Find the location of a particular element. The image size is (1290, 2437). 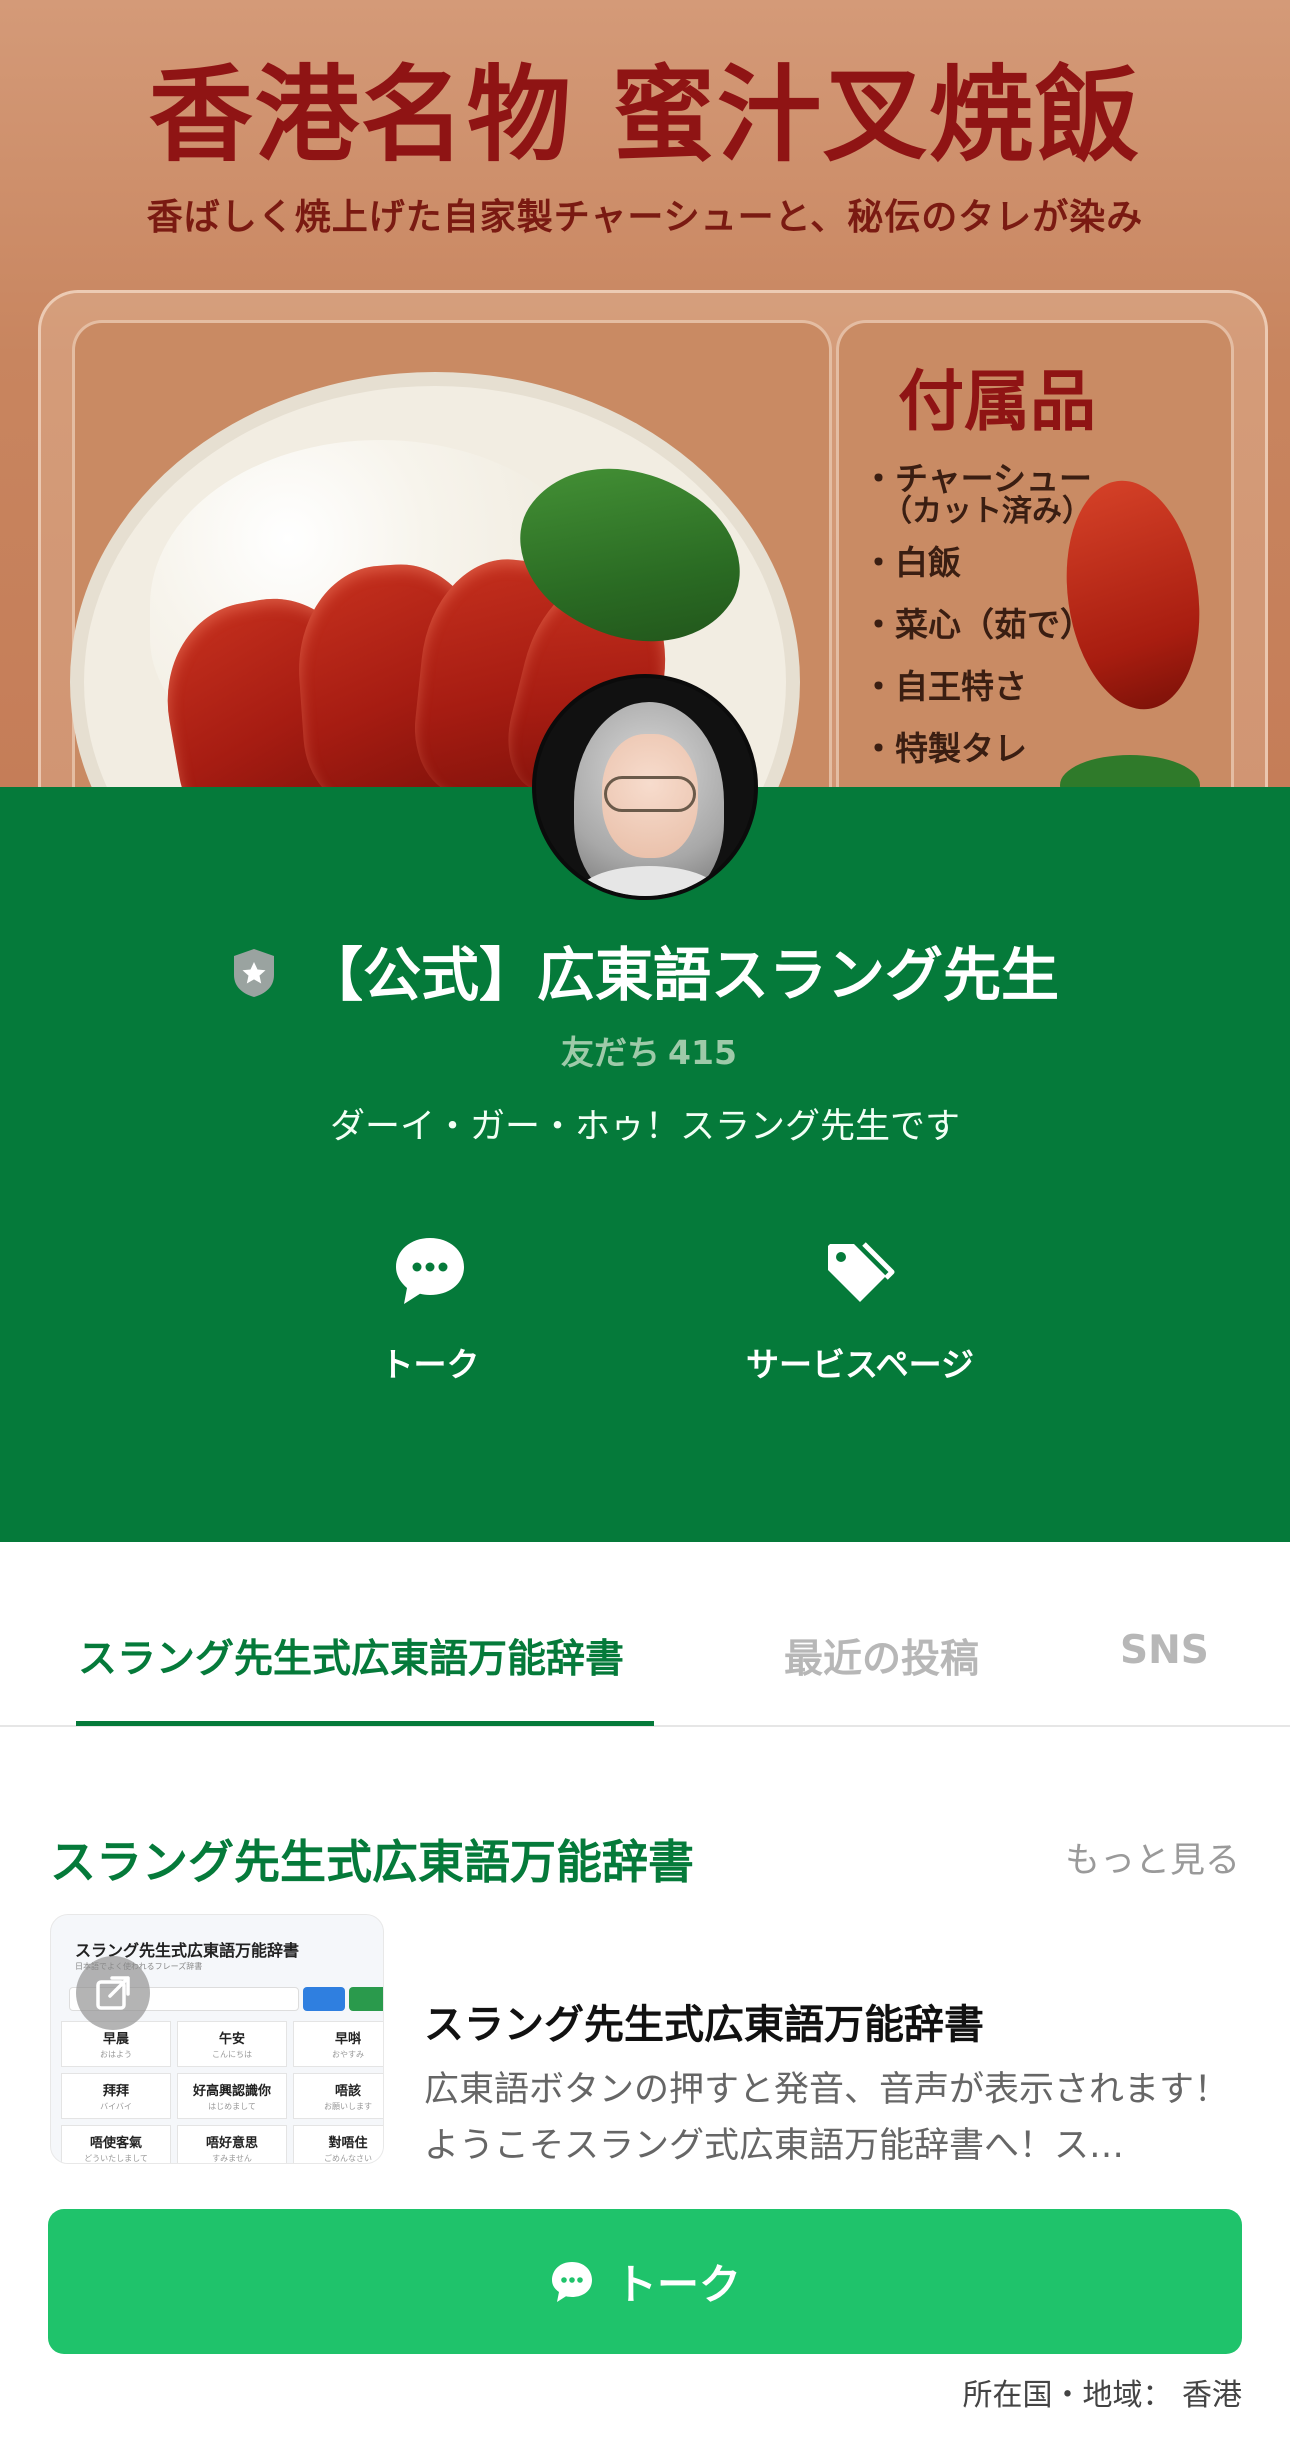

card-title: スラング先生式広東語万能辞書 is located at coordinates (704, 2021).